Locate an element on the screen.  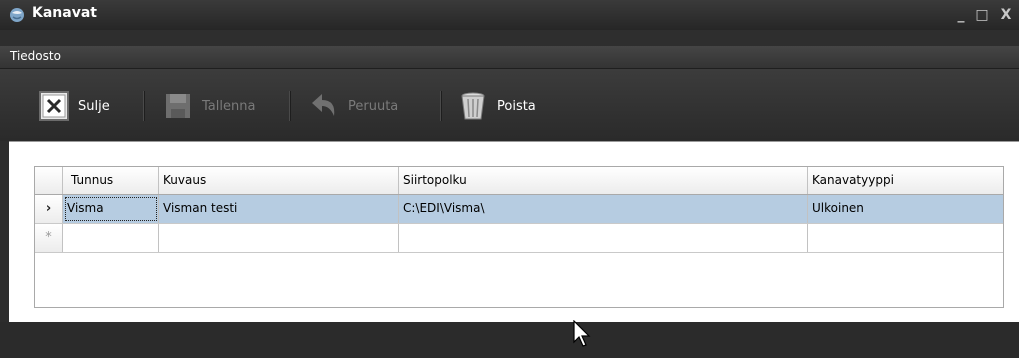
delete-button-label: Poista is located at coordinates (516, 106).